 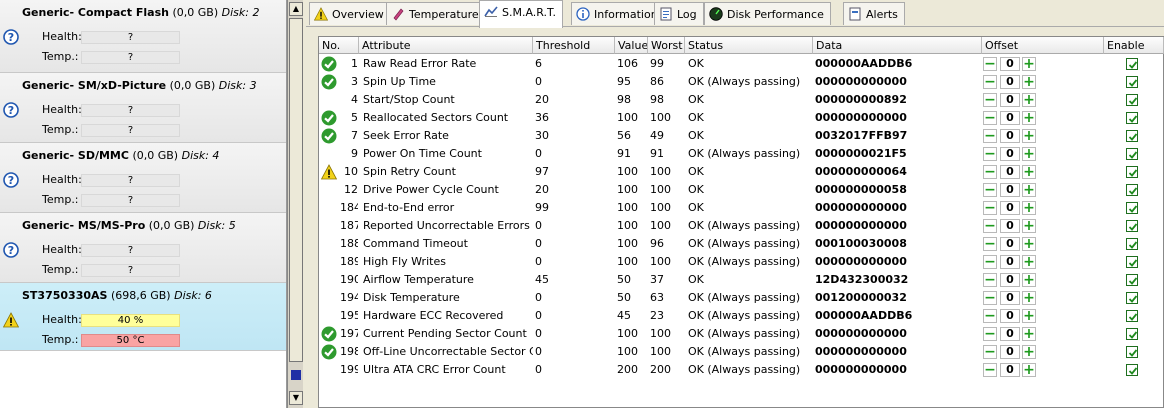 I want to click on column-header: Data, so click(x=897, y=45).